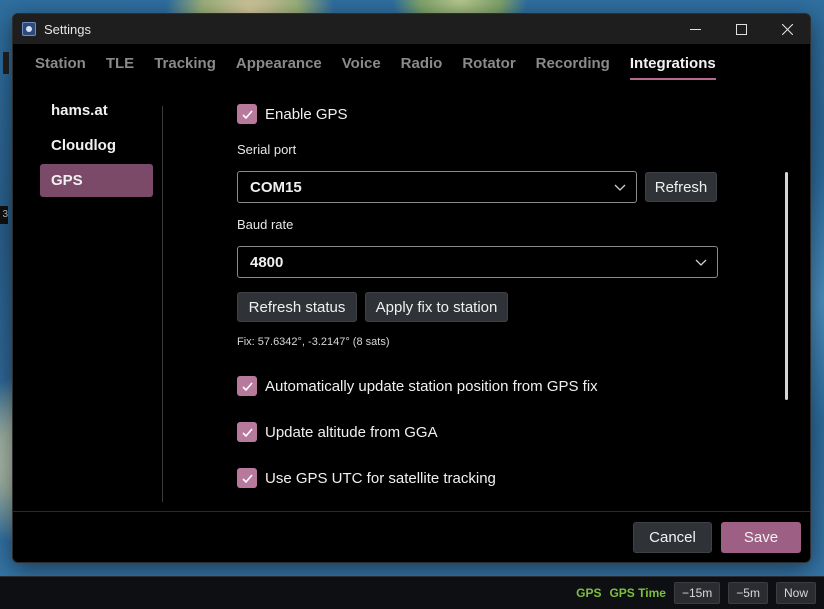 This screenshot has height=609, width=824. Describe the element at coordinates (672, 537) in the screenshot. I see `cancel-button: Cancel` at that location.